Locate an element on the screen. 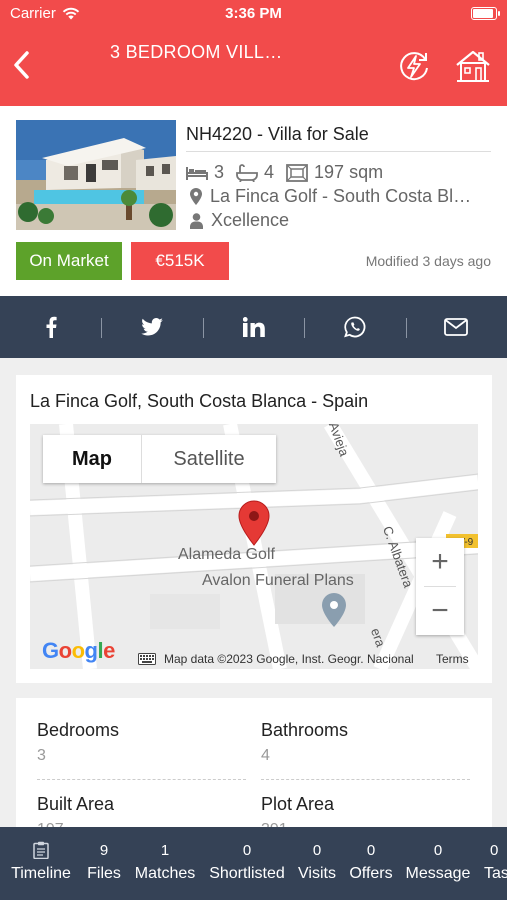 This screenshot has width=507, height=900. twitter-icon is located at coordinates (152, 327).